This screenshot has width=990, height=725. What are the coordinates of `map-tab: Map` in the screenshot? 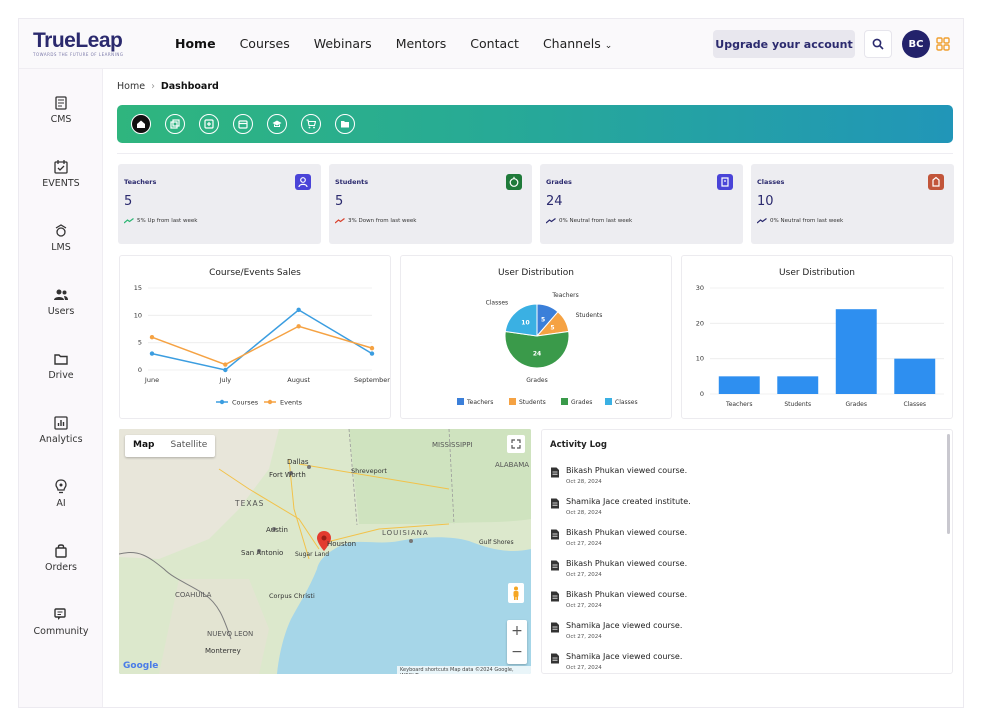 It's located at (143, 446).